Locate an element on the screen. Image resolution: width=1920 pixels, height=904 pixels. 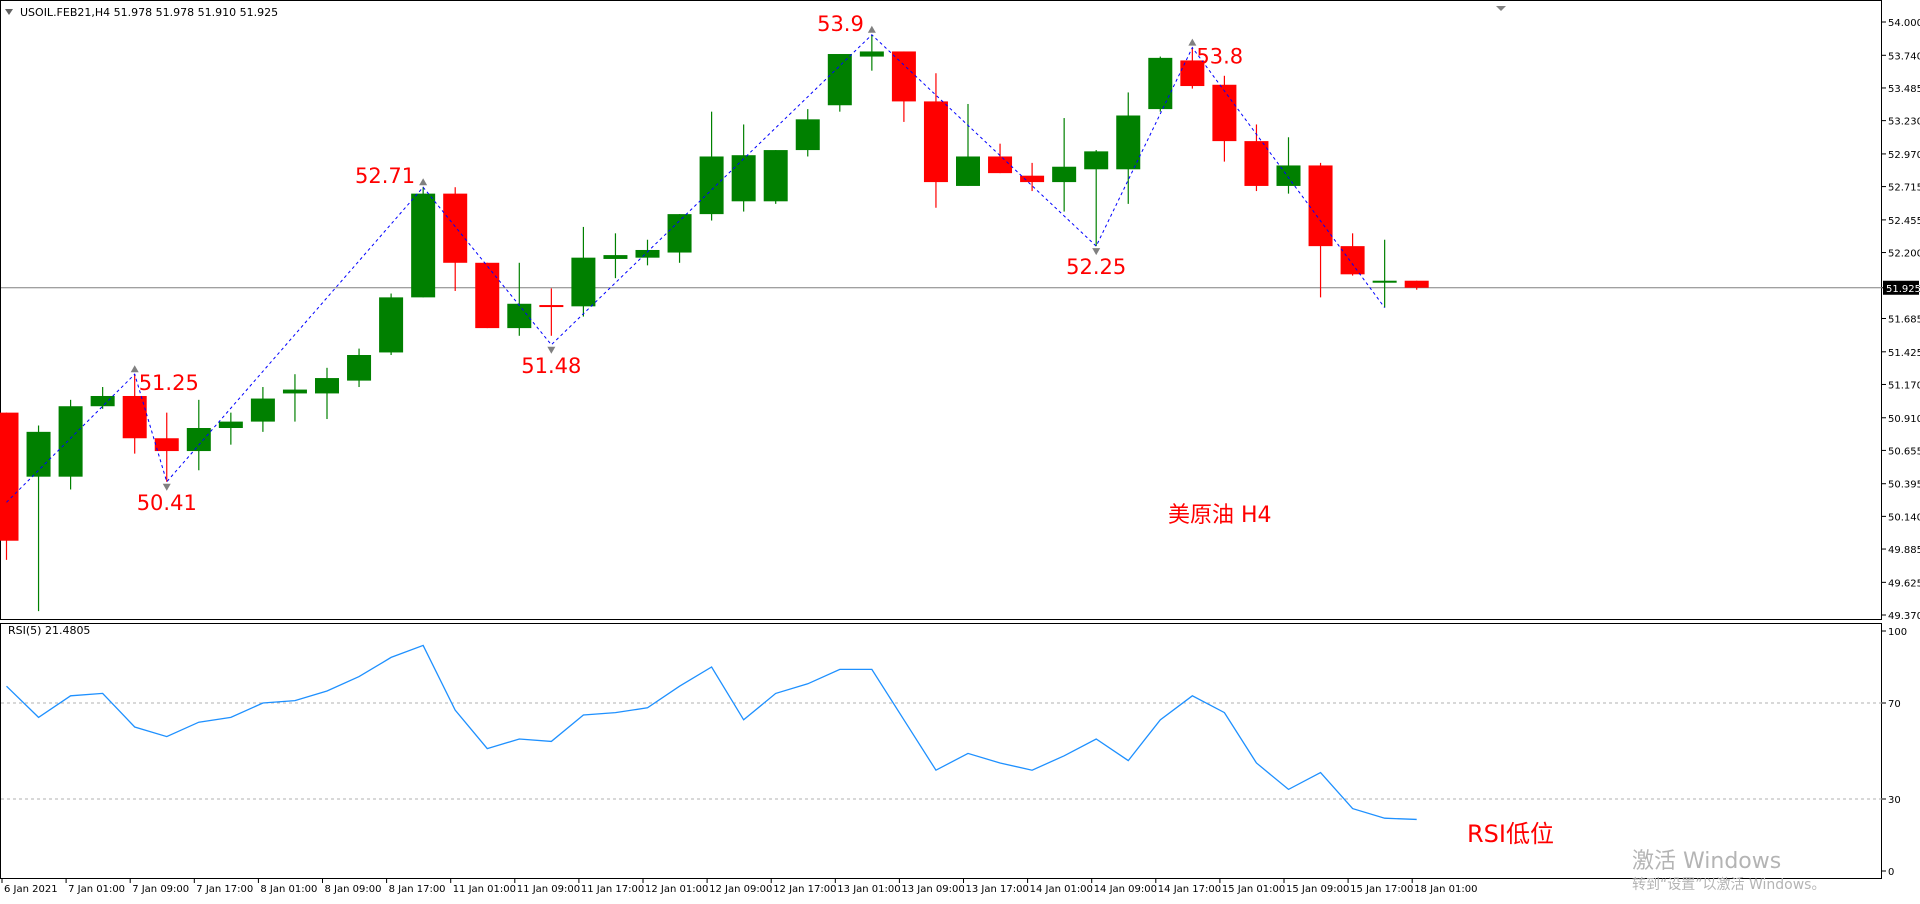
price-tick-label: 52.200 is located at coordinates (1904, 254).